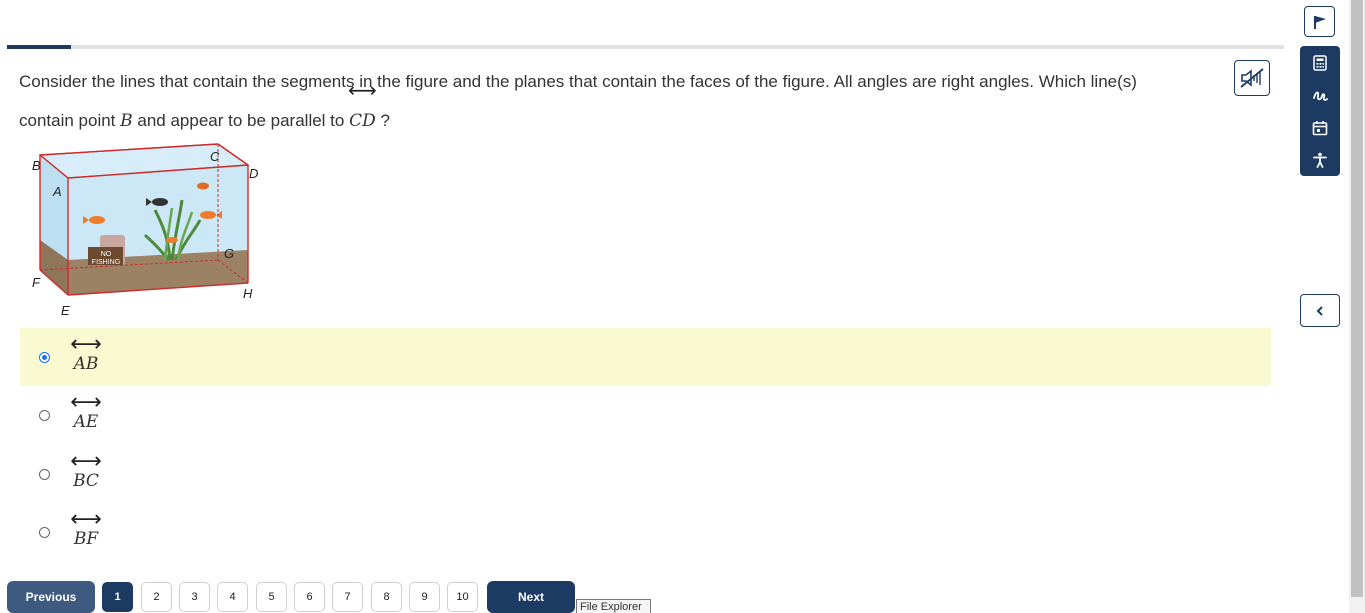 This screenshot has height=613, width=1365. I want to click on scrollbar-thumb, so click(1357, 298).